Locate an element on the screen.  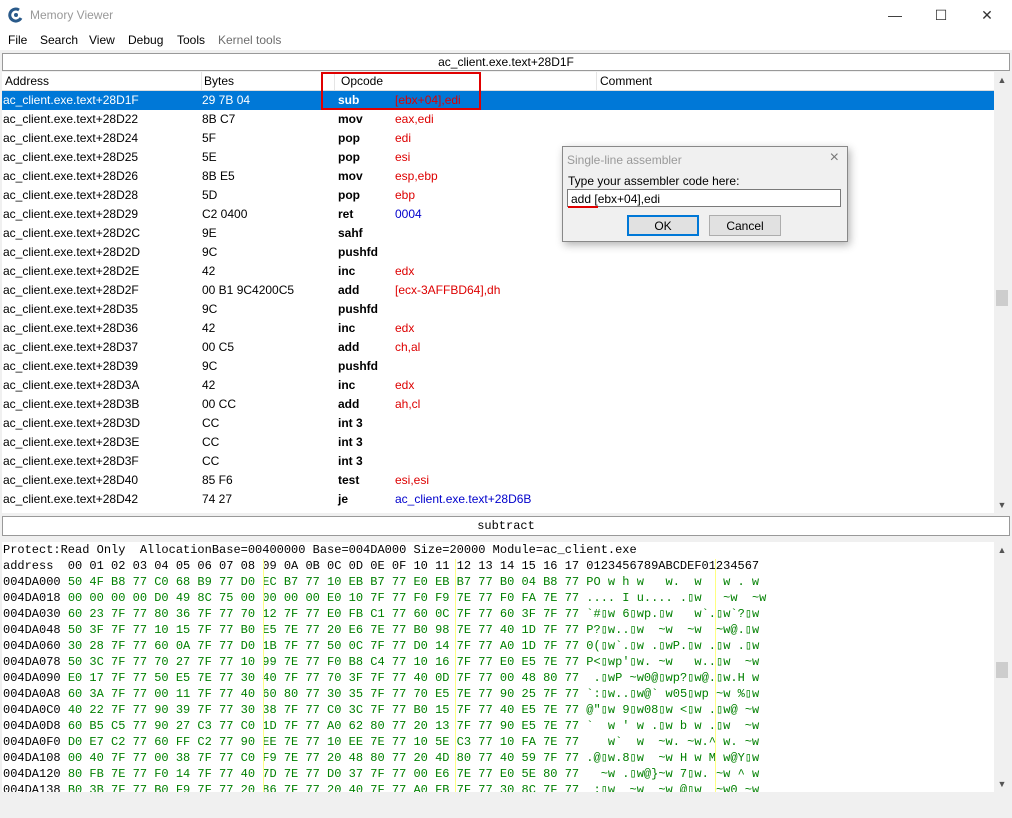
disasm-row: ac_client.exe.text+28D2E 42 inc edx is located at coordinates (498, 271).